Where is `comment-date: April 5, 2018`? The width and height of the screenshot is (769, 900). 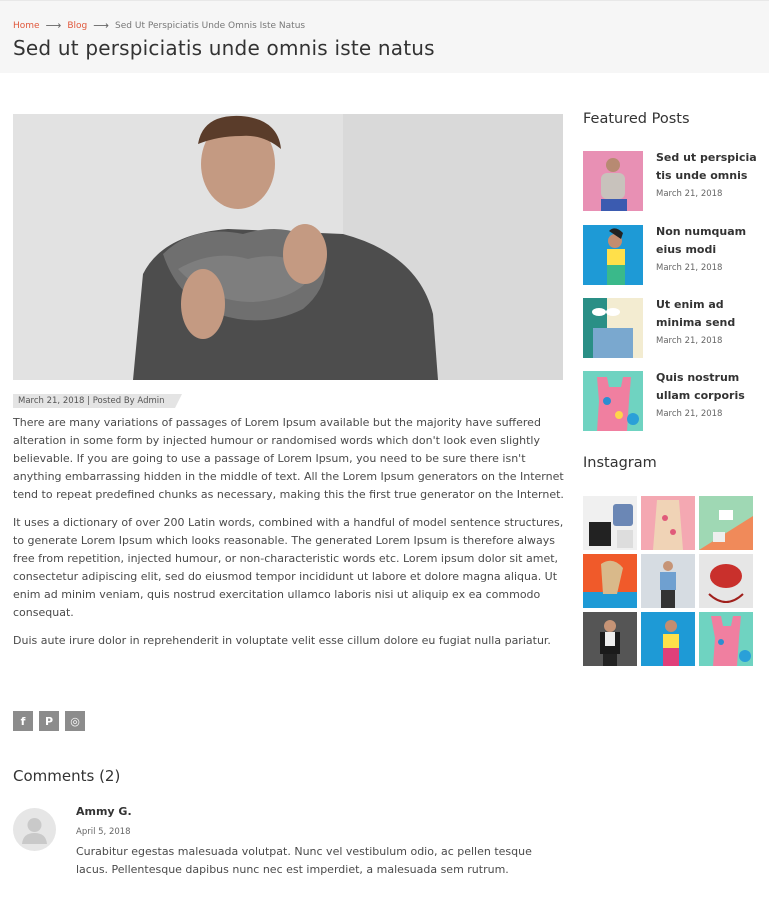 comment-date: April 5, 2018 is located at coordinates (103, 832).